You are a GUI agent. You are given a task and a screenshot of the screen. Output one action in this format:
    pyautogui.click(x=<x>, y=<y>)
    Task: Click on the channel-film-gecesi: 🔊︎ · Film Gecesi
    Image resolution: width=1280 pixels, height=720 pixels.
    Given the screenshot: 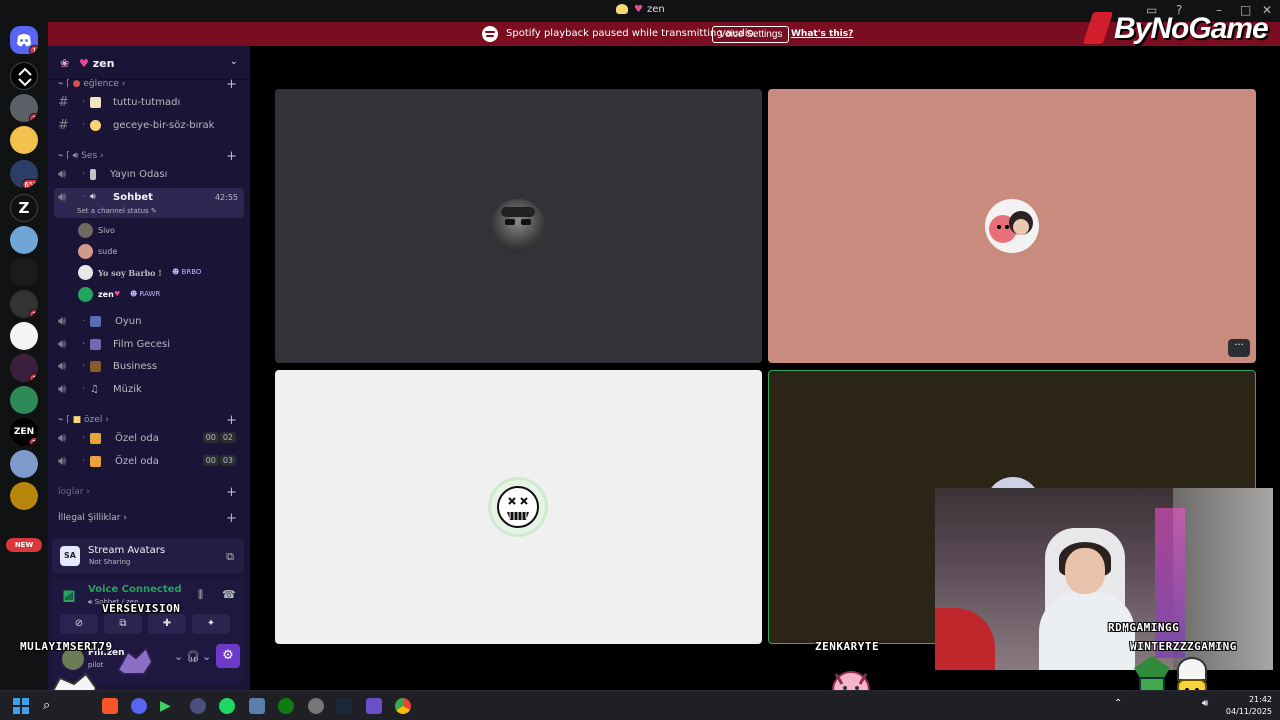 What is the action you would take?
    pyautogui.click(x=149, y=345)
    